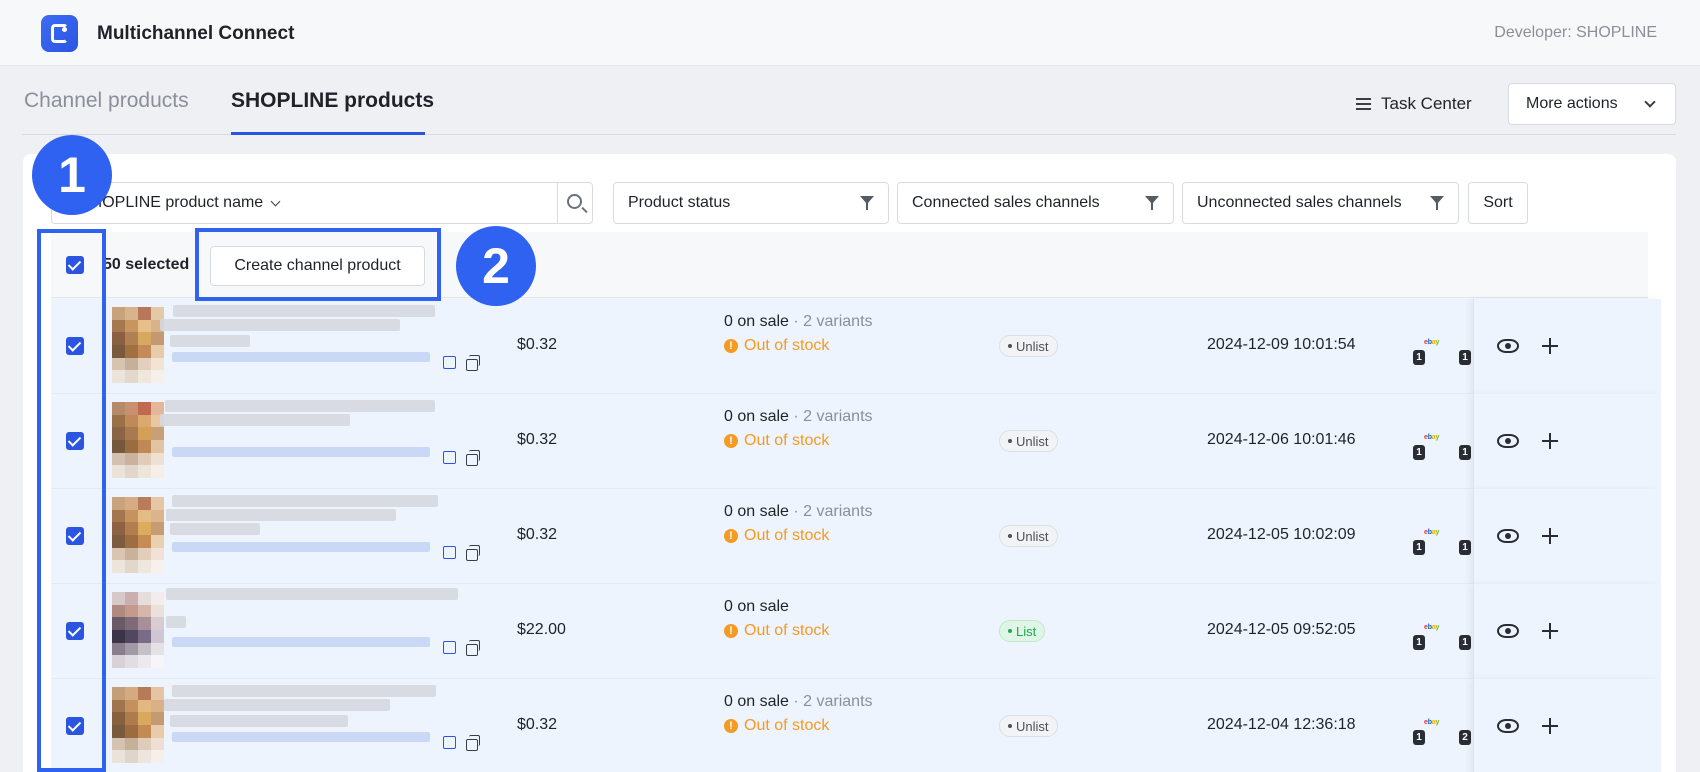 The image size is (1700, 772). What do you see at coordinates (1281, 629) in the screenshot?
I see `updated-date: 2024-12-05 09:52:05` at bounding box center [1281, 629].